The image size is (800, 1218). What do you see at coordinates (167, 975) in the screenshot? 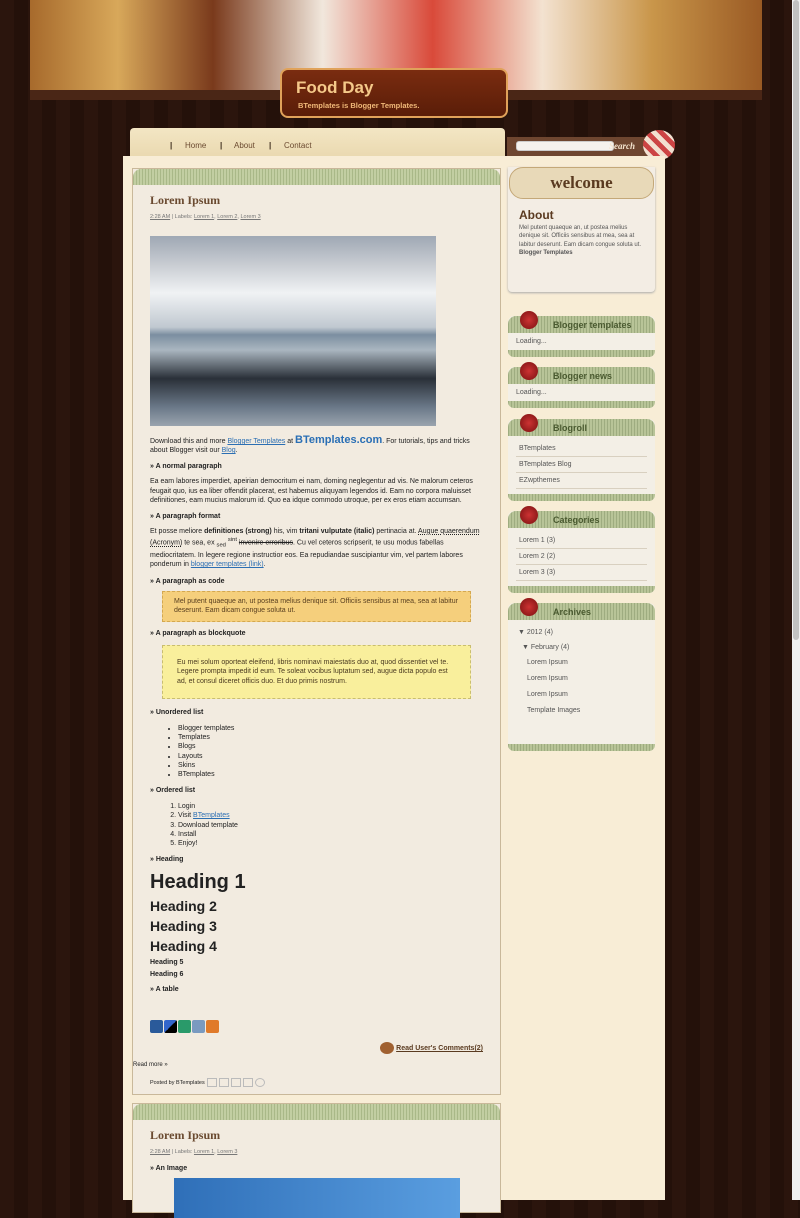
I see `heading-6: Heading 6` at bounding box center [167, 975].